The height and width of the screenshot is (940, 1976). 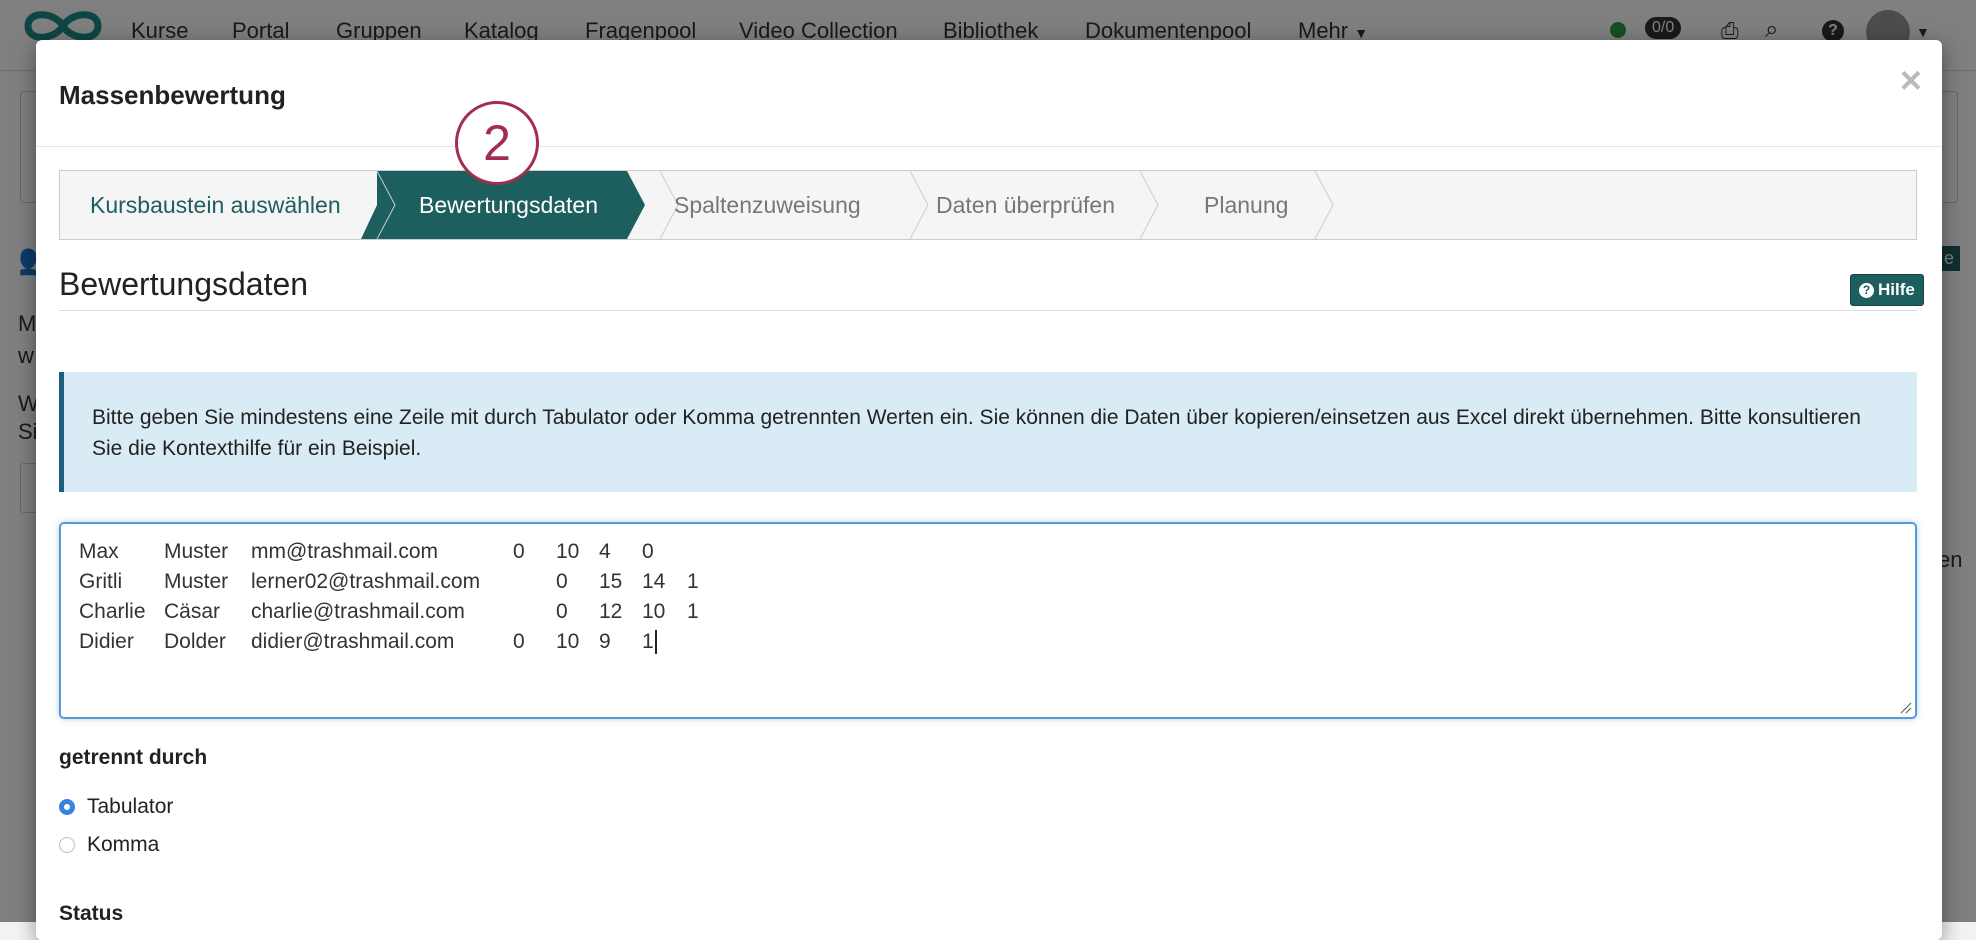 What do you see at coordinates (1905, 707) in the screenshot?
I see `resize-handle-icon` at bounding box center [1905, 707].